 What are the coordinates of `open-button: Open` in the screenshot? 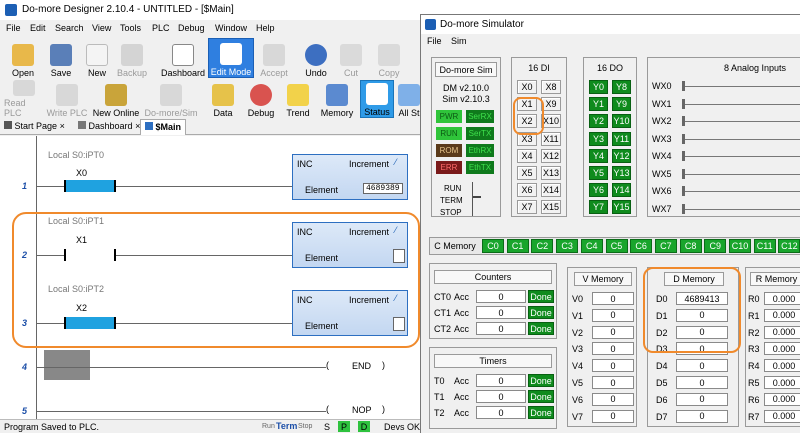 It's located at (23, 58).